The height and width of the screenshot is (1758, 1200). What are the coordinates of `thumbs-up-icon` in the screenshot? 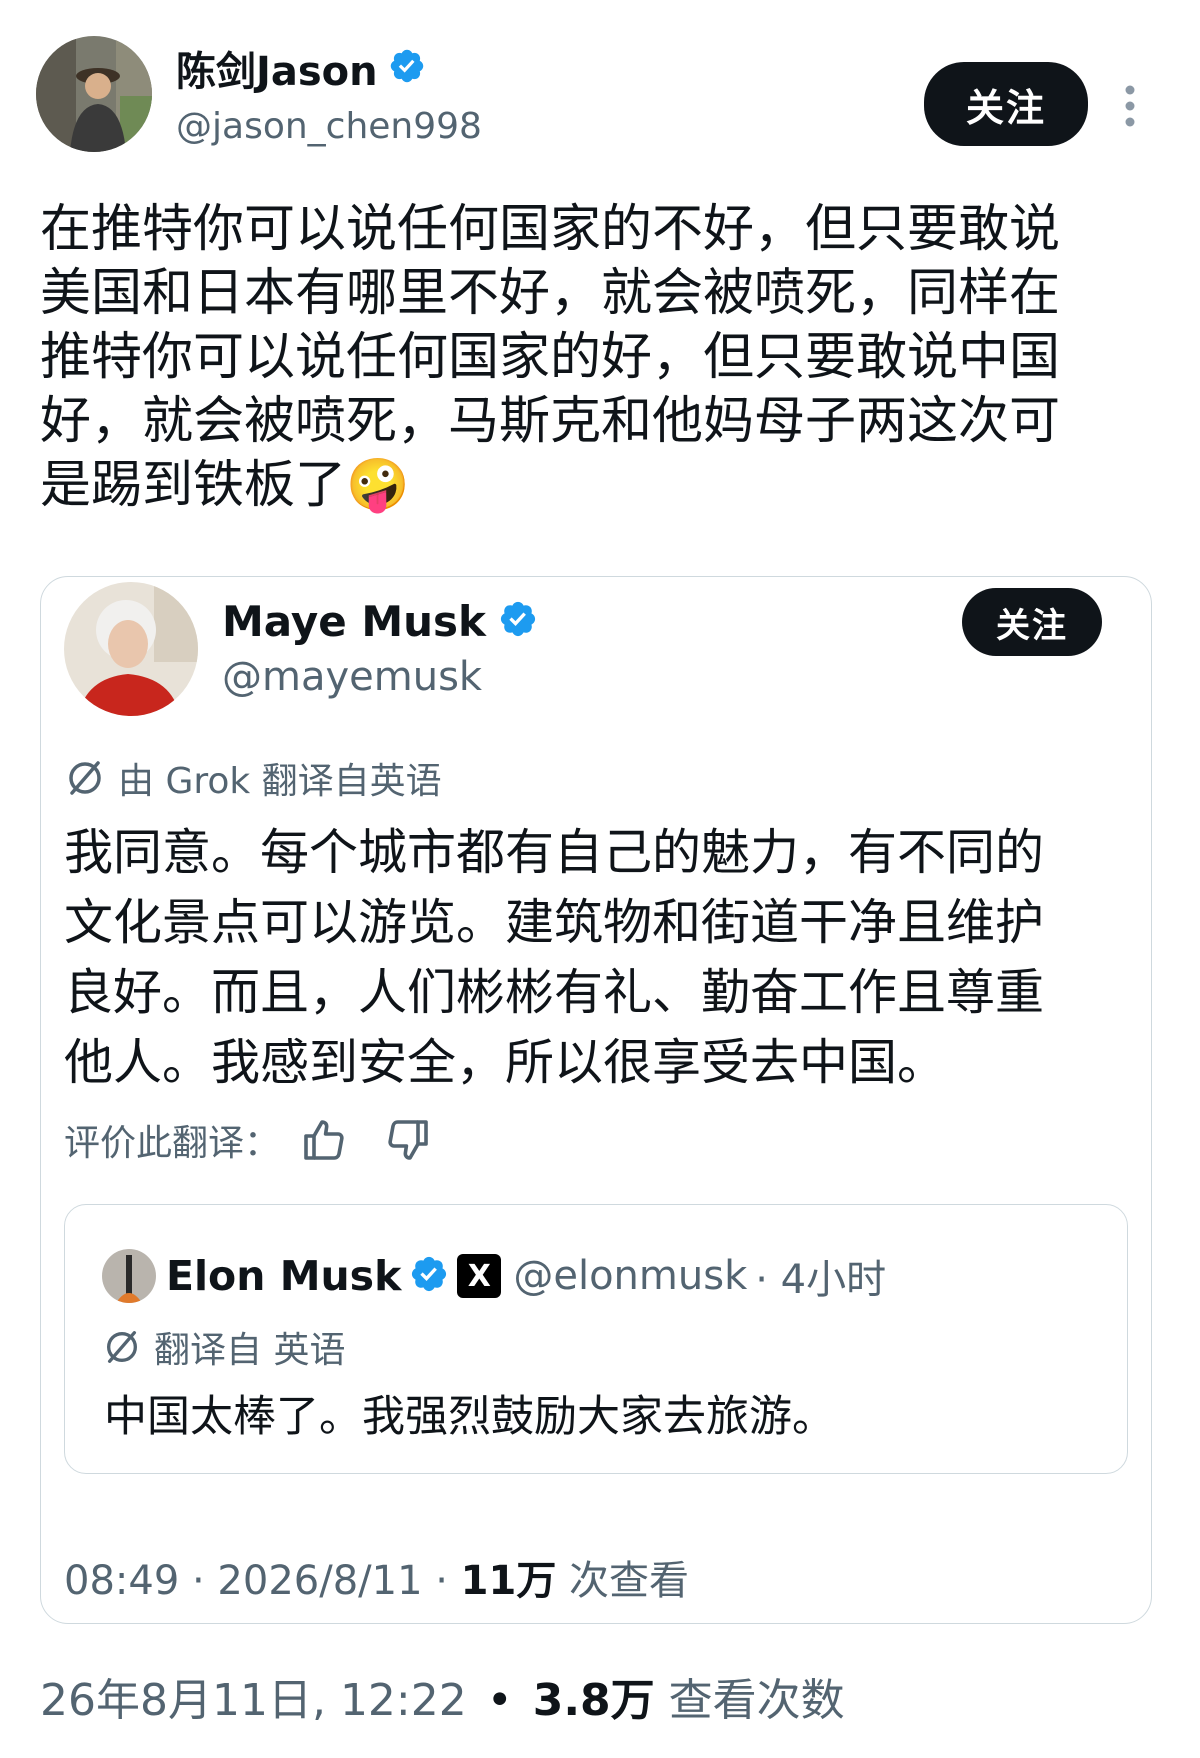 It's located at (324, 1140).